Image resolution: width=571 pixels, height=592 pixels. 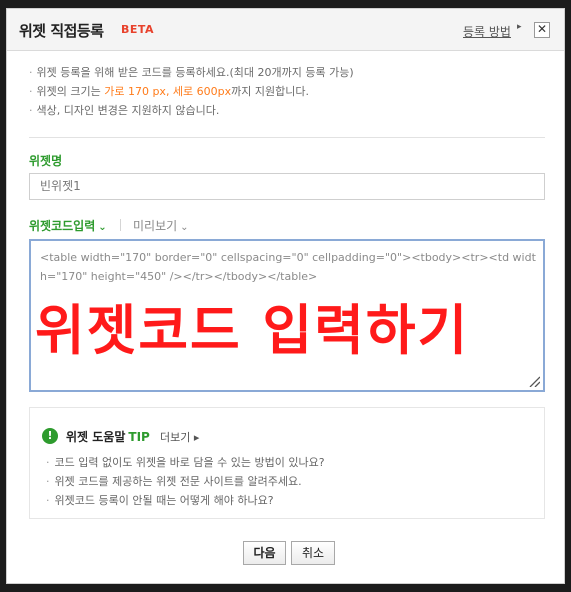 I want to click on tip-item: · 위젯 코드를 제공하는 위젯 전문 사이트를 알려주세요., so click(x=185, y=481).